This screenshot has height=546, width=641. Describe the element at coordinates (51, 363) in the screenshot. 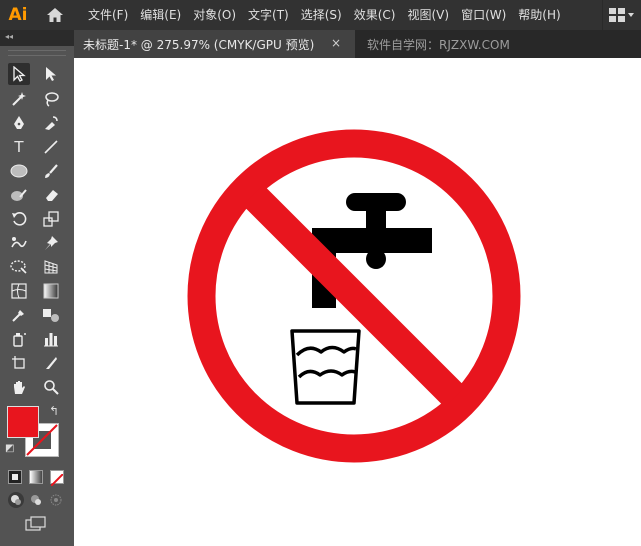

I see `slice-tool-icon` at that location.